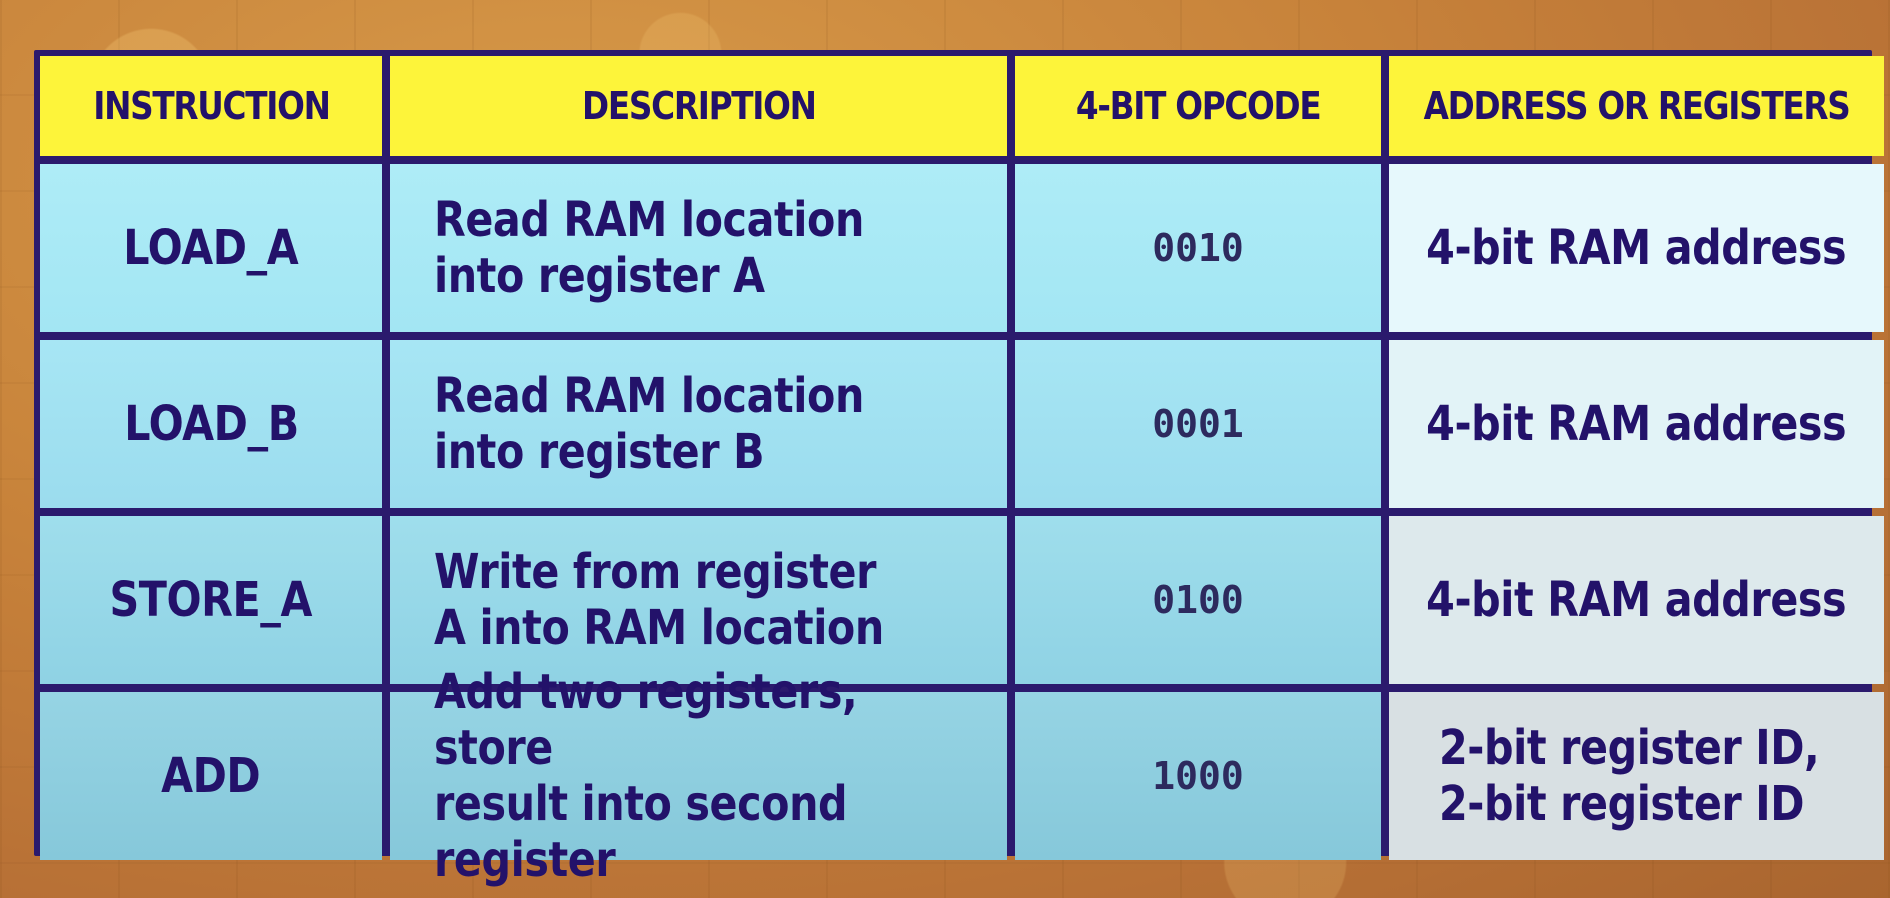 The height and width of the screenshot is (898, 1890). Describe the element at coordinates (1637, 424) in the screenshot. I see `row-2-address: 4-bit RAM address` at that location.